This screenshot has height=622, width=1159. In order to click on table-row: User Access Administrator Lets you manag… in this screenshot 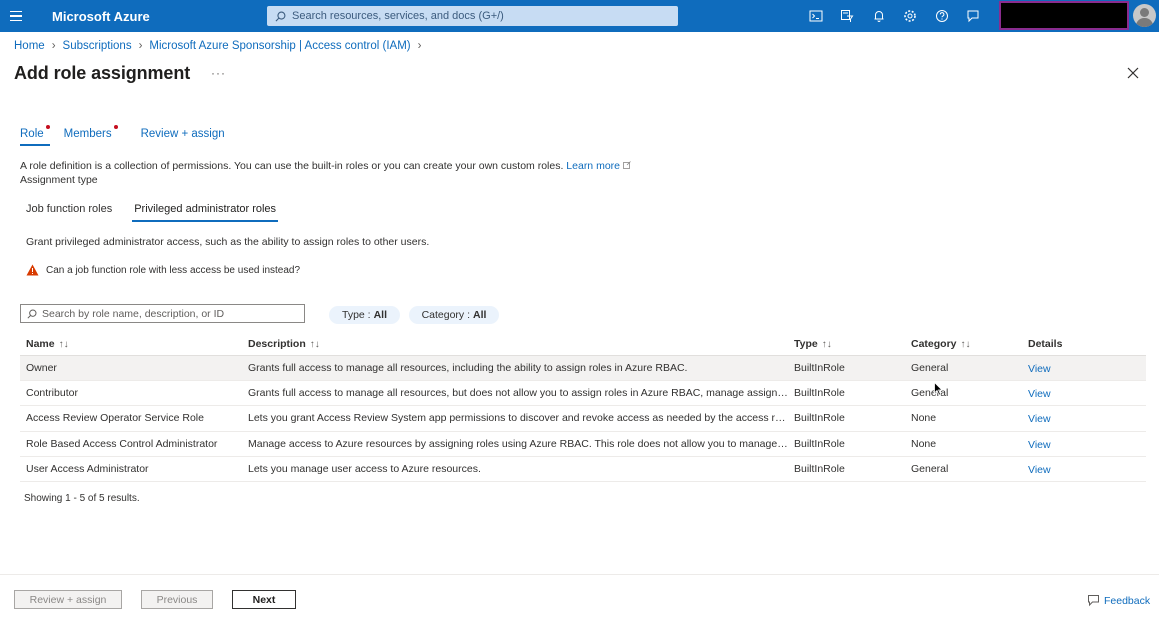, I will do `click(583, 469)`.